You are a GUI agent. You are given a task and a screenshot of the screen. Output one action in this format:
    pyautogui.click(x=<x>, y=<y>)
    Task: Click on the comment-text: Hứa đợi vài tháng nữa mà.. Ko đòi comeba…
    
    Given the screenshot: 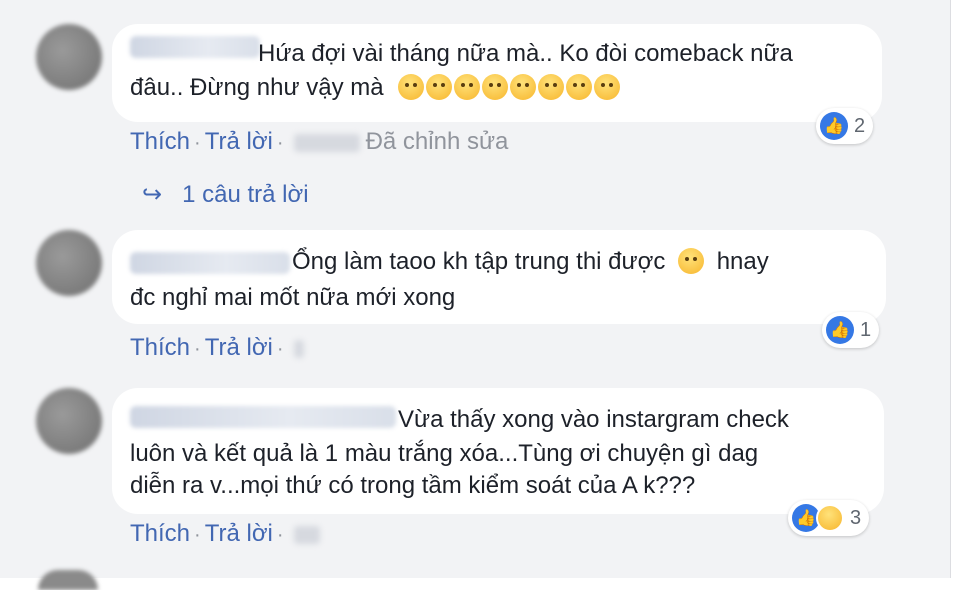 What is the action you would take?
    pyautogui.click(x=525, y=53)
    